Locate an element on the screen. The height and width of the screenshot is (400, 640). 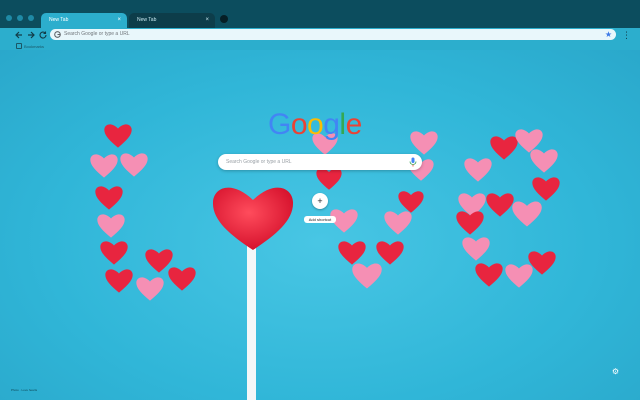
search-input: Search Google or type a URL is located at coordinates (320, 162).